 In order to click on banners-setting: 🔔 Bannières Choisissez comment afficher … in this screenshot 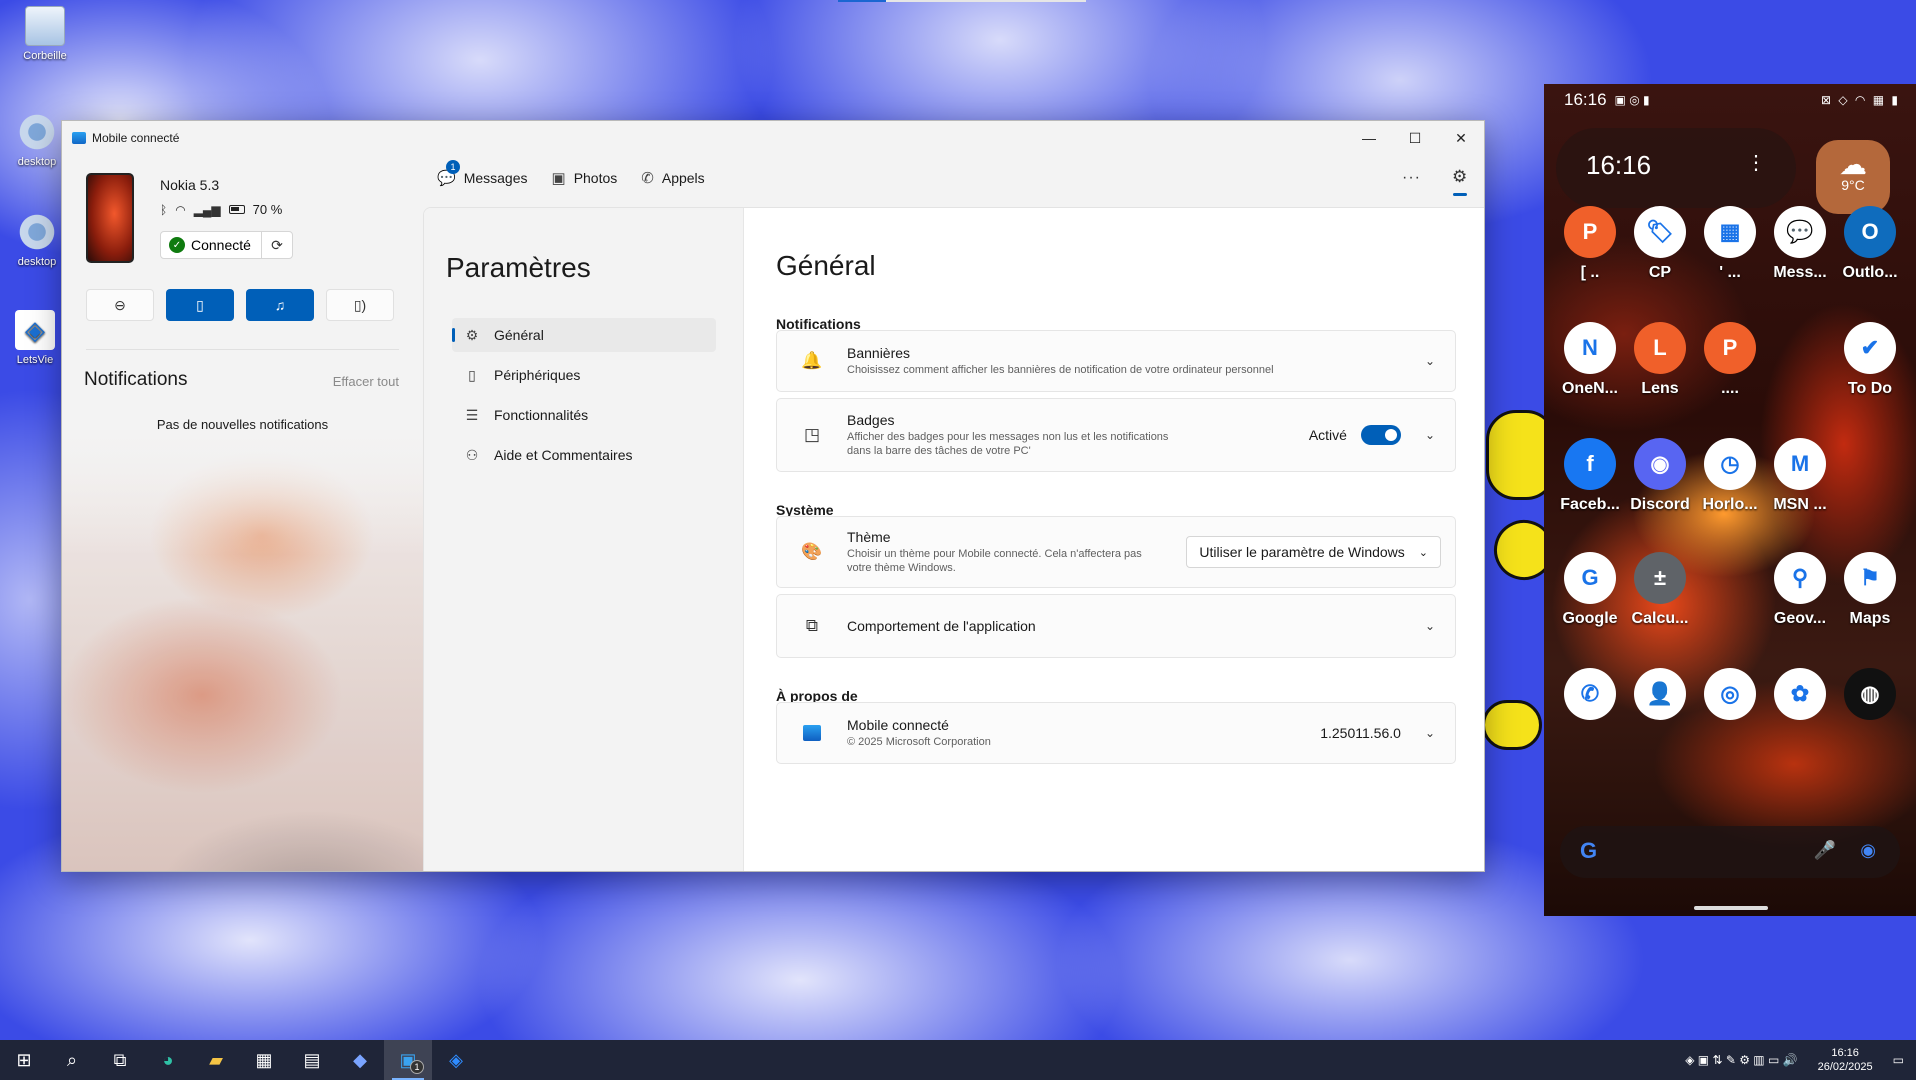, I will do `click(1116, 361)`.